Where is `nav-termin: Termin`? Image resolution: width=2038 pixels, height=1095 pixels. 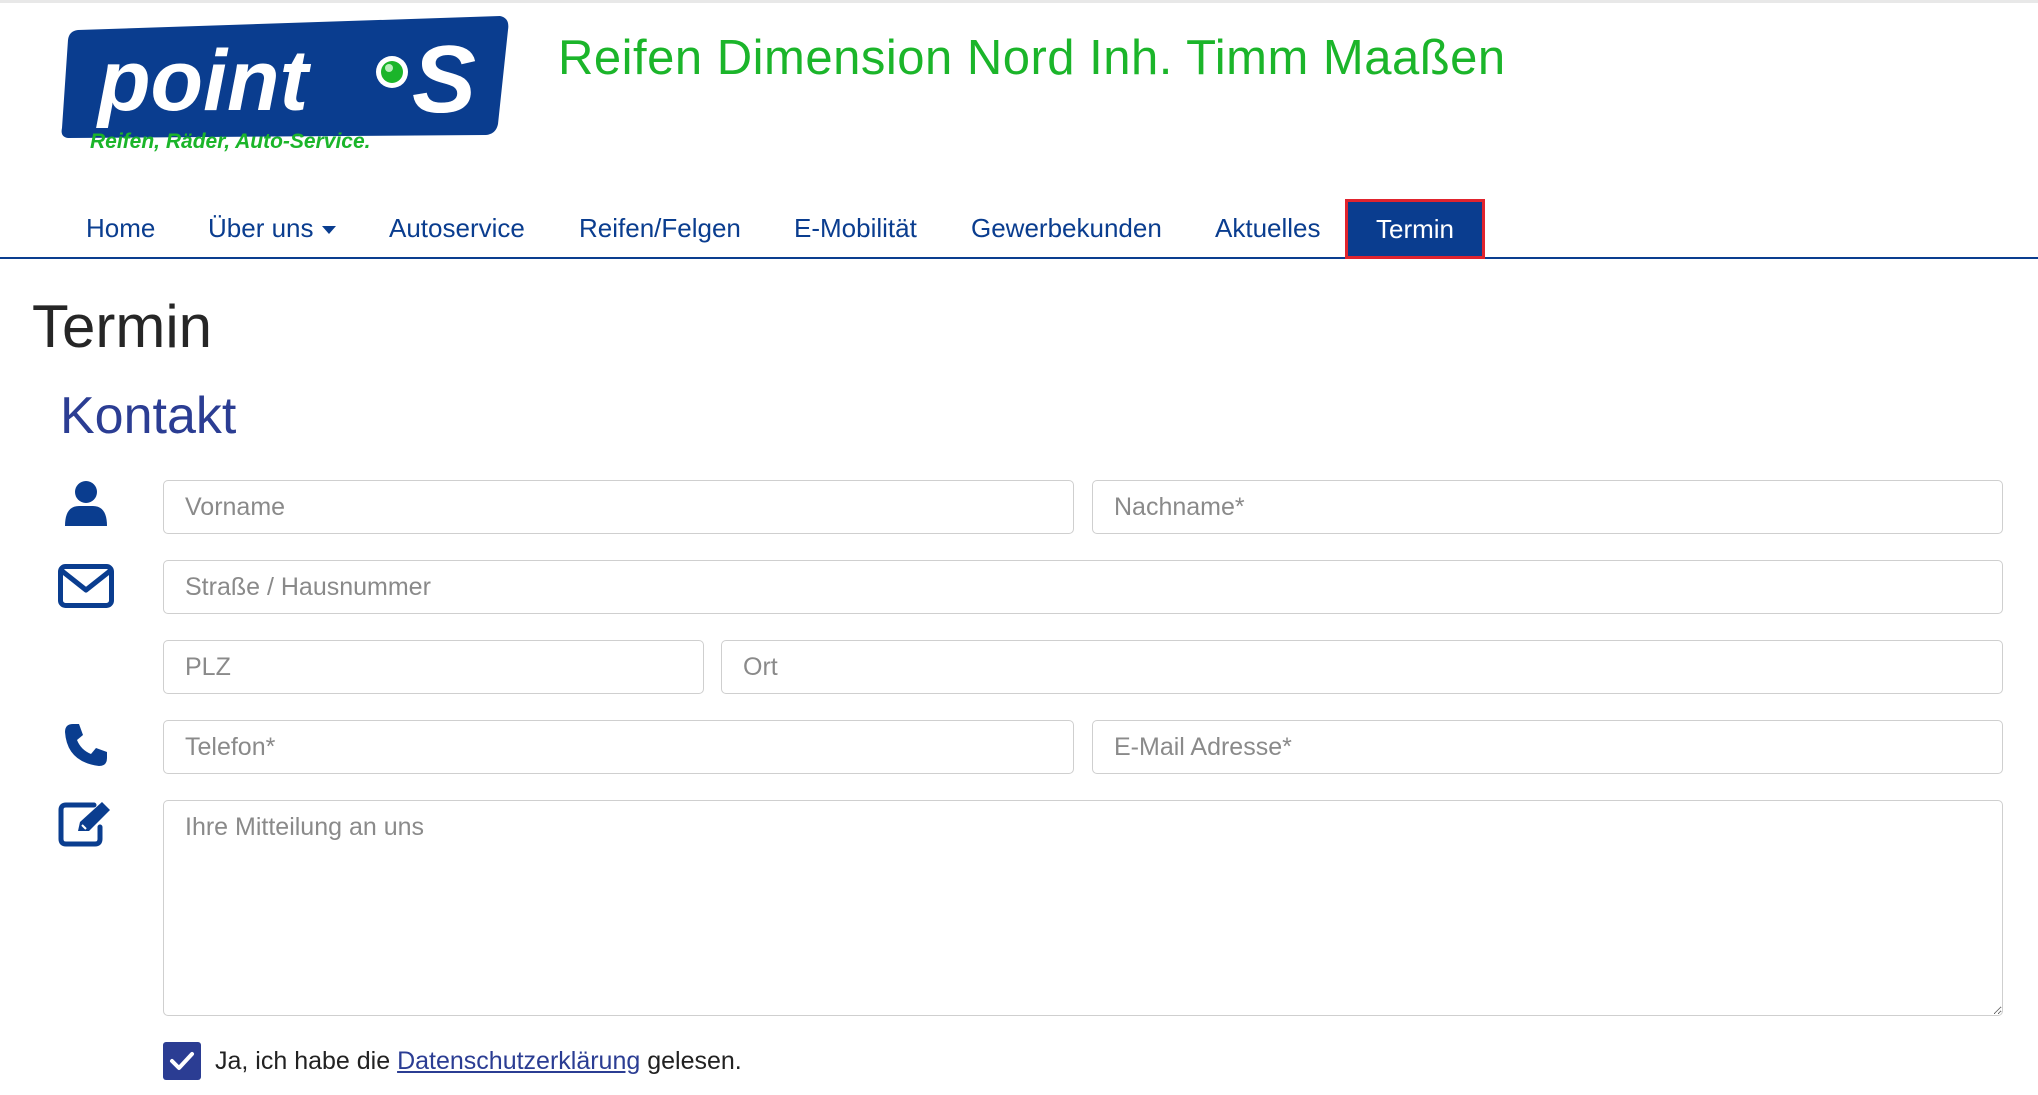
nav-termin: Termin is located at coordinates (1415, 229).